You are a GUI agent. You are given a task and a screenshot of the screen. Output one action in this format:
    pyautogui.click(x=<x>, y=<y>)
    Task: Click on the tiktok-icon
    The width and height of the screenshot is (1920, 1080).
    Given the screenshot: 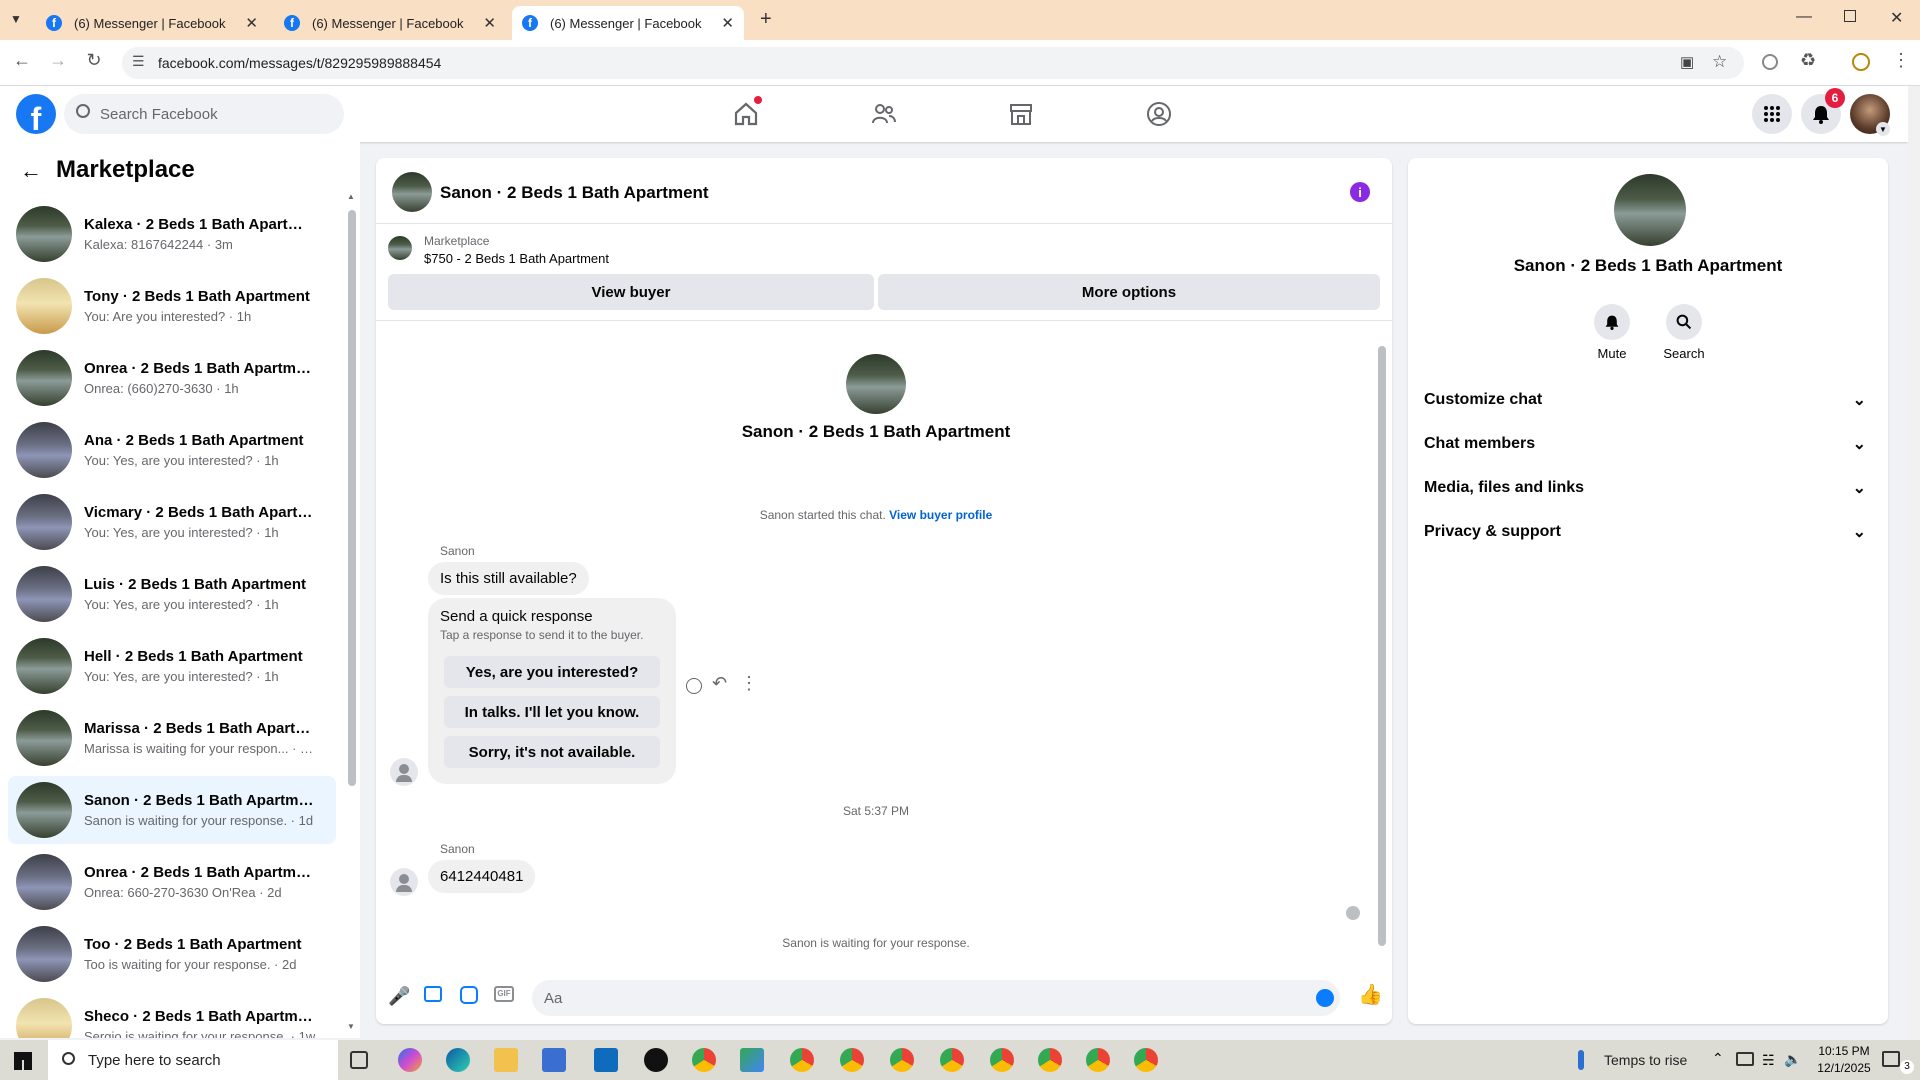 What is the action you would take?
    pyautogui.click(x=656, y=1060)
    